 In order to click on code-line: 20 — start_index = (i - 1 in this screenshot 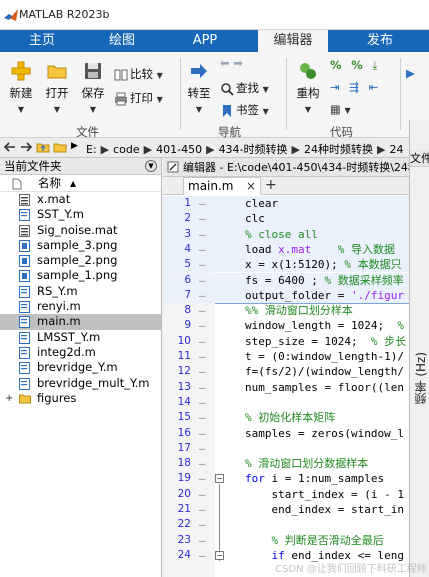, I will do `click(286, 494)`.